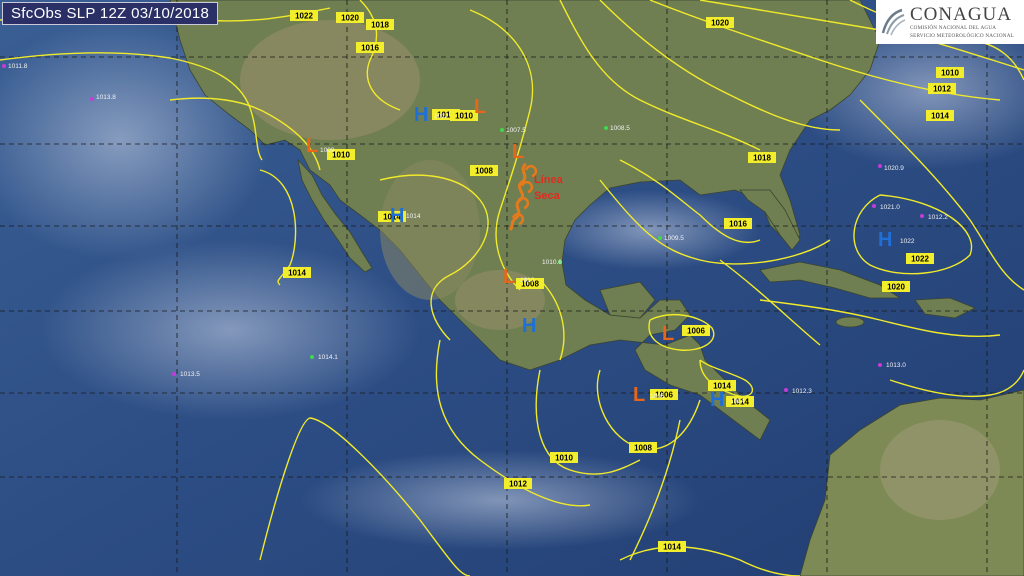 The width and height of the screenshot is (1024, 576). I want to click on center-pressure: 1022, so click(907, 241).